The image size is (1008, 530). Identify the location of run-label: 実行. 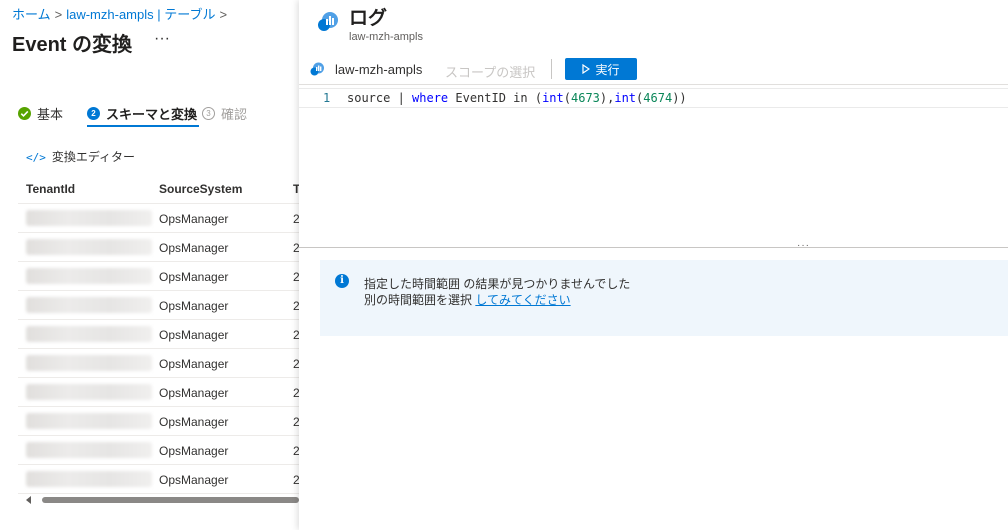
(607, 69).